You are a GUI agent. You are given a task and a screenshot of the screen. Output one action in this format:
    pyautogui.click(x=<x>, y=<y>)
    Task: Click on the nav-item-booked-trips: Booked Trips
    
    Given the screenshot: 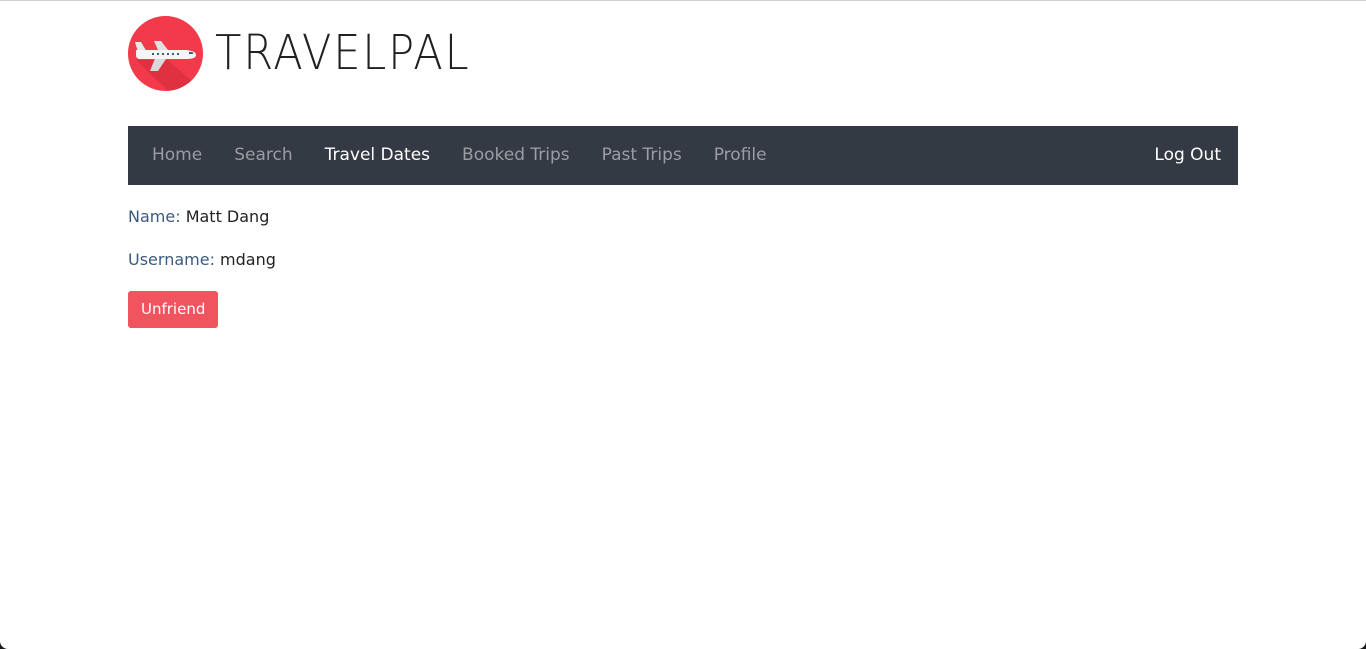 What is the action you would take?
    pyautogui.click(x=516, y=155)
    